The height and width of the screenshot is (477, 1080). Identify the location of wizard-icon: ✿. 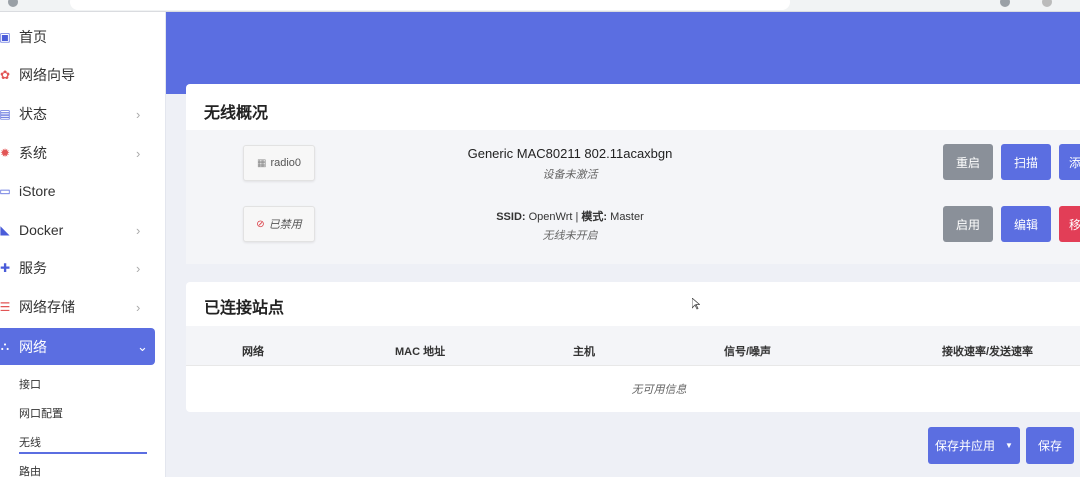
(5, 75).